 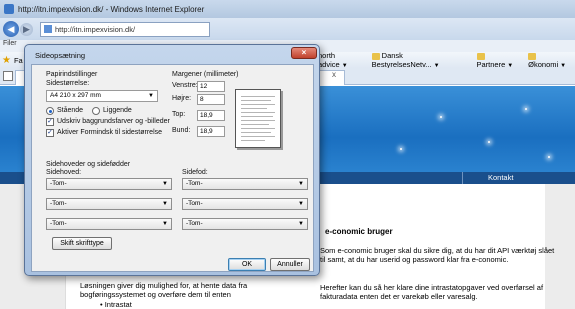 What do you see at coordinates (10, 43) in the screenshot?
I see `menu-file: Filer` at bounding box center [10, 43].